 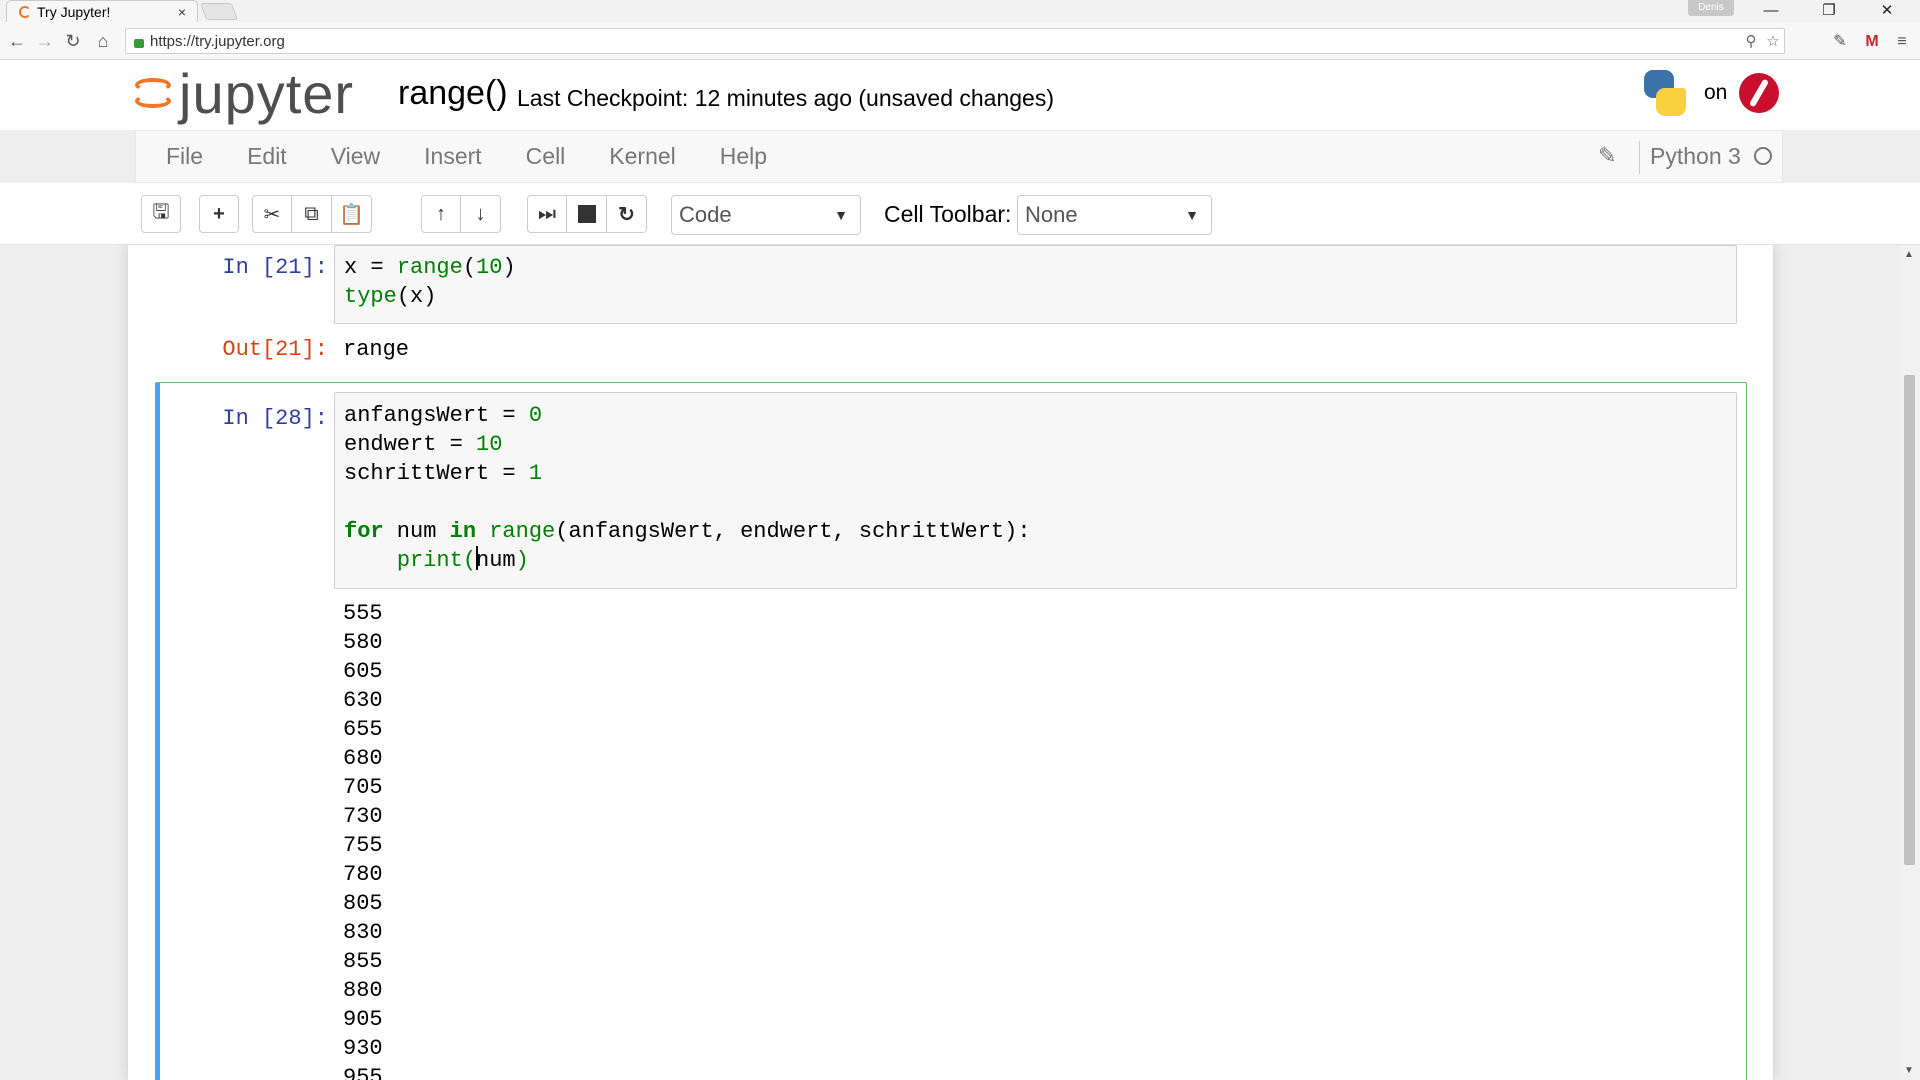 I want to click on save-icon: 🖫, so click(x=161, y=212).